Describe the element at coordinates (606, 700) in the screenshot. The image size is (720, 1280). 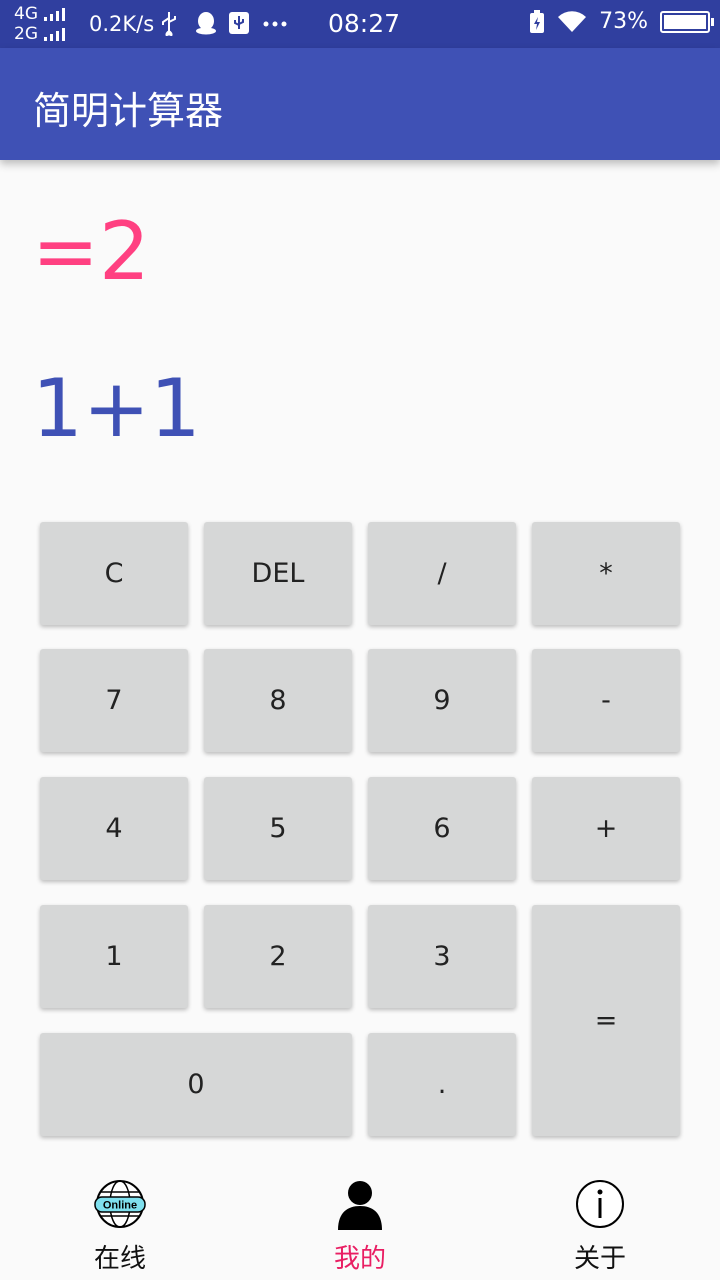
I see `minus-button: -` at that location.